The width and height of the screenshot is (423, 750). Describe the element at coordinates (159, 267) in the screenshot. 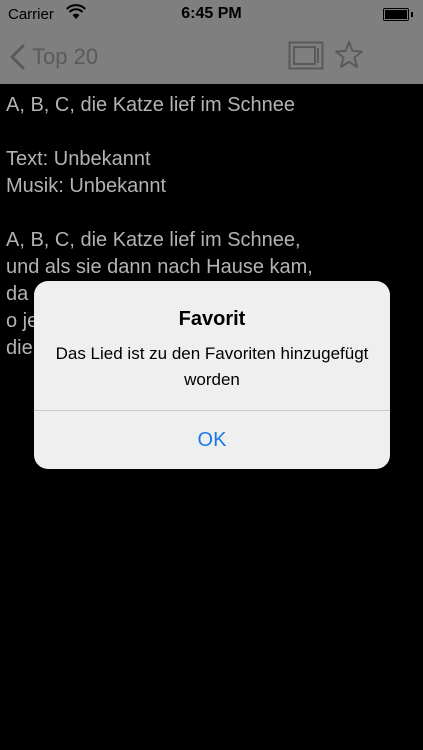

I see `lyric-line: und als sie dann nach Hause kam,` at that location.